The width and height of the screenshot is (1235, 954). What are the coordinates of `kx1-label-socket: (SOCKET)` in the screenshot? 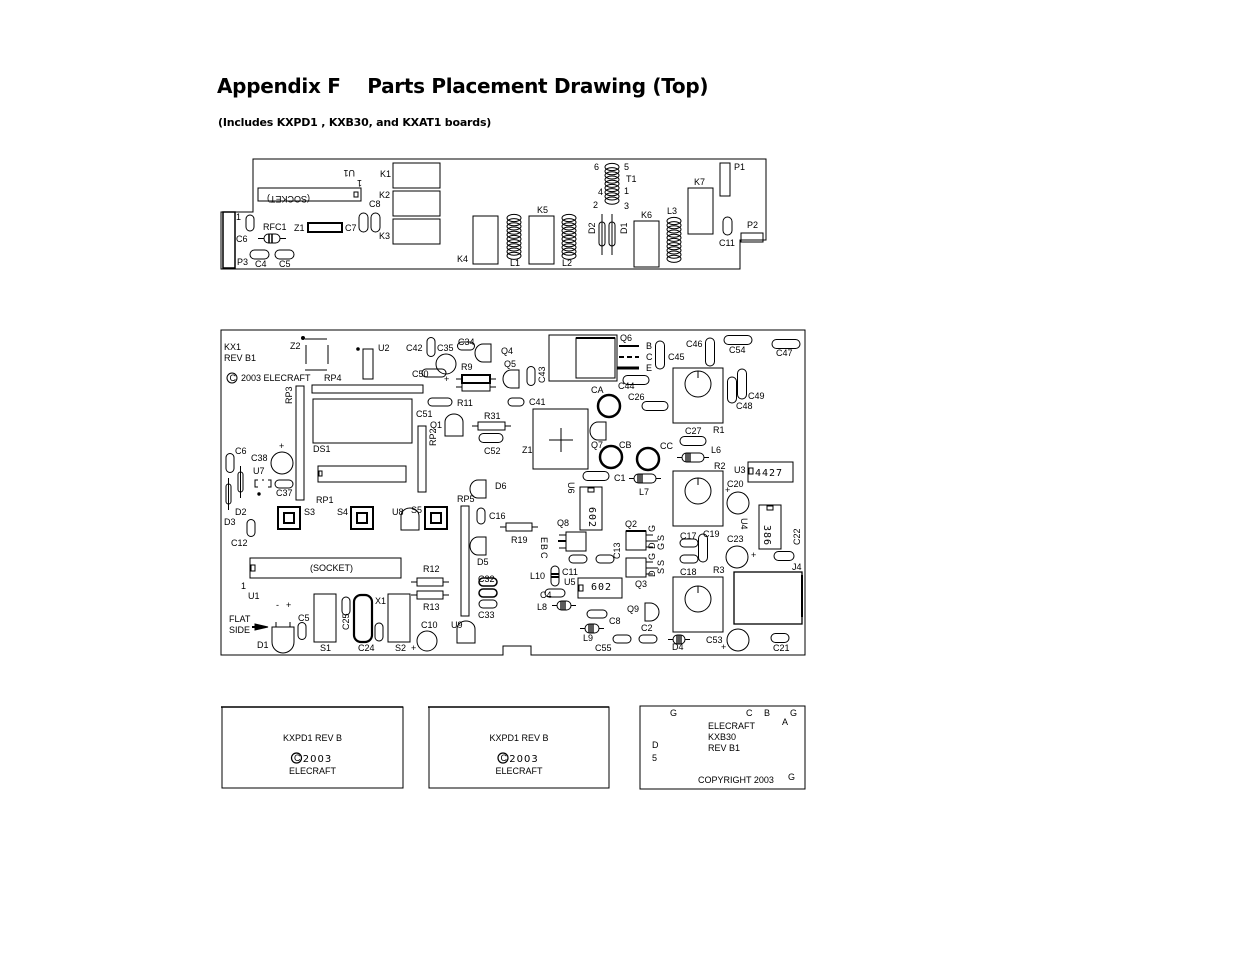 It's located at (331, 568).